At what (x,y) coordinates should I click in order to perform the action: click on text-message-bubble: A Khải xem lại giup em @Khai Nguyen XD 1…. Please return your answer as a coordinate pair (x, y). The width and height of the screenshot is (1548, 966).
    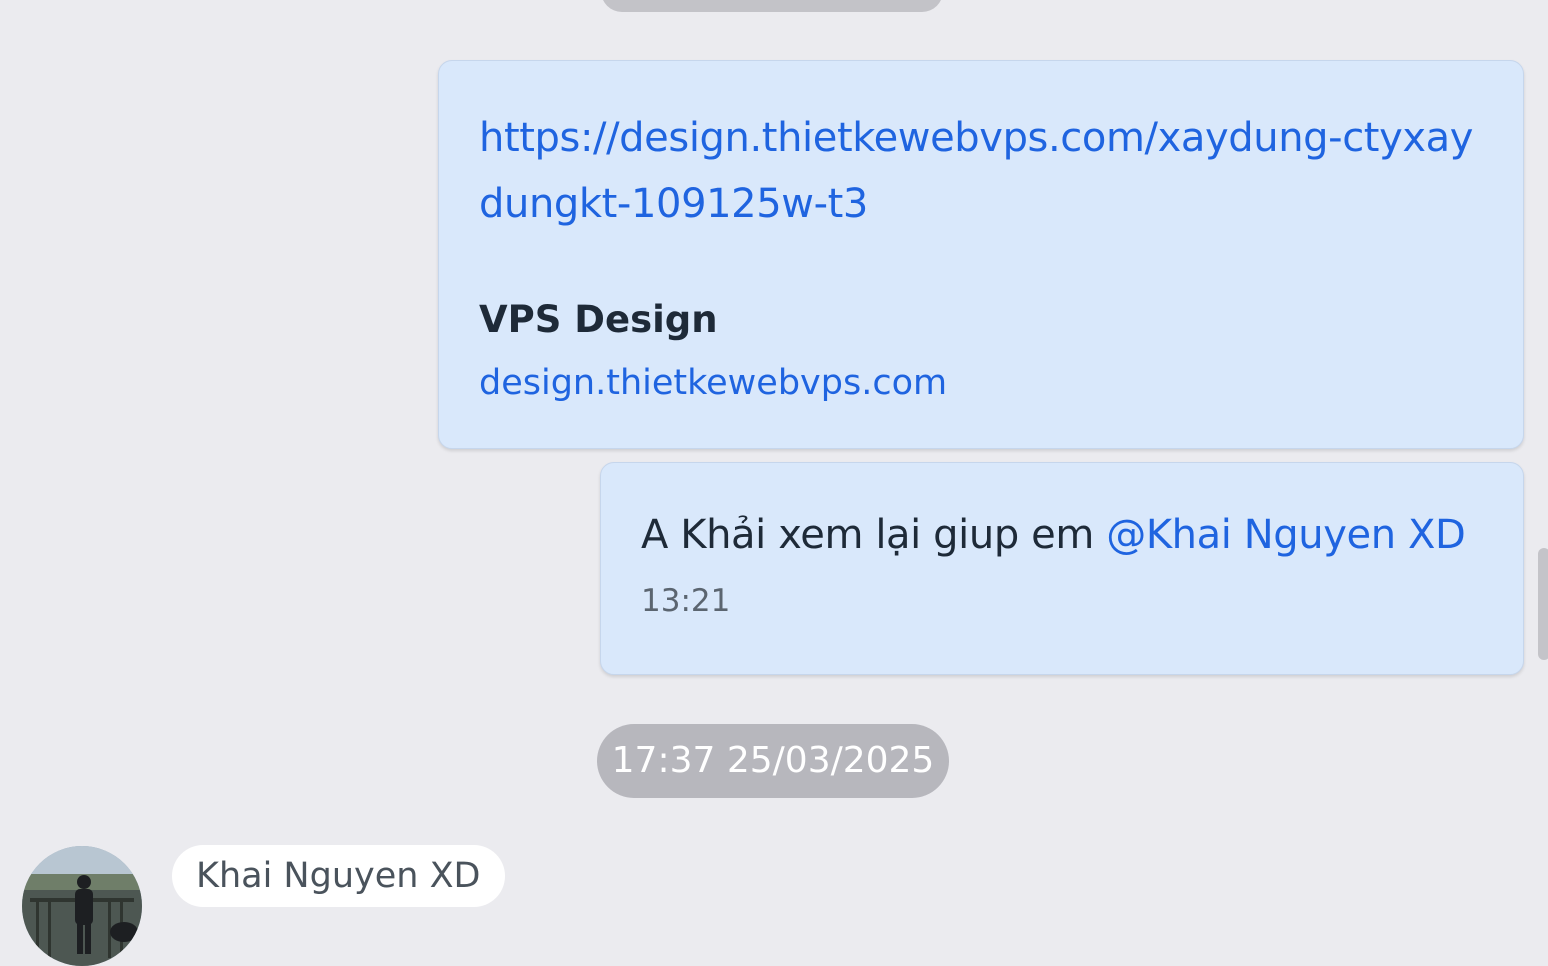
    Looking at the image, I should click on (1062, 568).